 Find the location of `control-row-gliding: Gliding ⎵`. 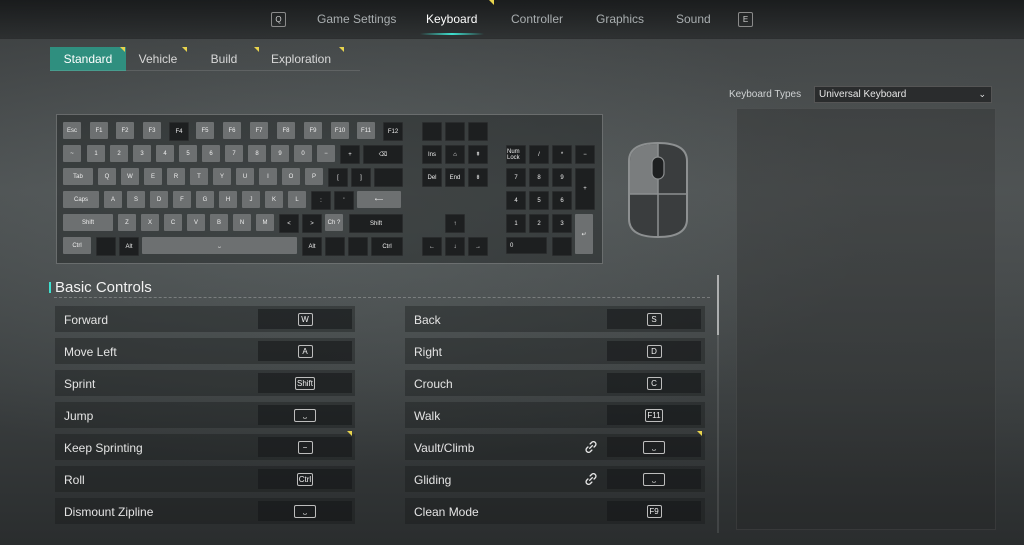

control-row-gliding: Gliding ⎵ is located at coordinates (555, 479).